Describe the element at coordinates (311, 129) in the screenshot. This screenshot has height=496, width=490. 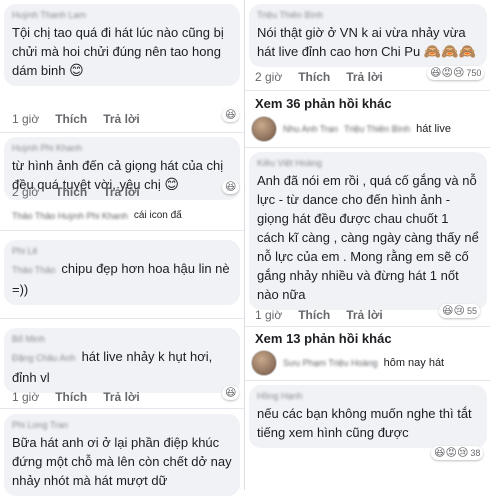
I see `reply-preview-name: Nhu Anh Tran` at that location.